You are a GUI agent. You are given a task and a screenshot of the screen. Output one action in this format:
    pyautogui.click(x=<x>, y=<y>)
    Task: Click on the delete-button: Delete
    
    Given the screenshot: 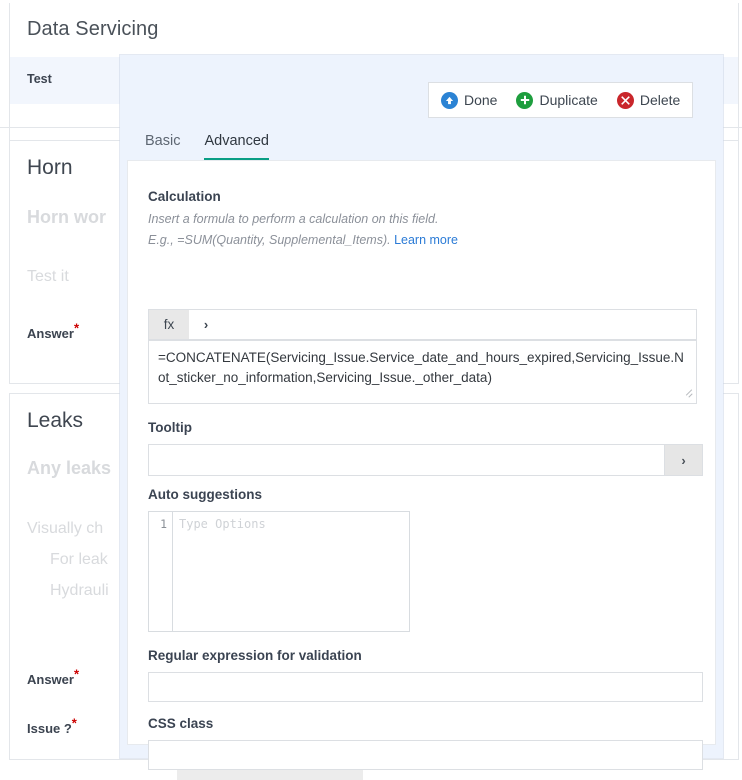 What is the action you would take?
    pyautogui.click(x=648, y=100)
    